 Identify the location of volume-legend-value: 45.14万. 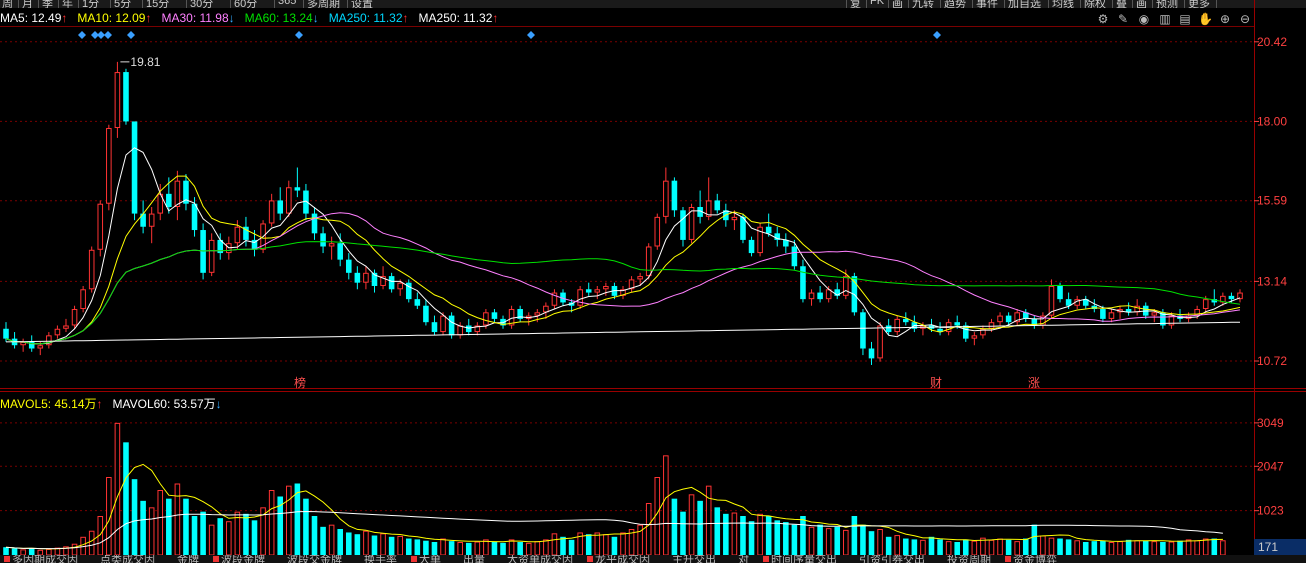
(75, 404).